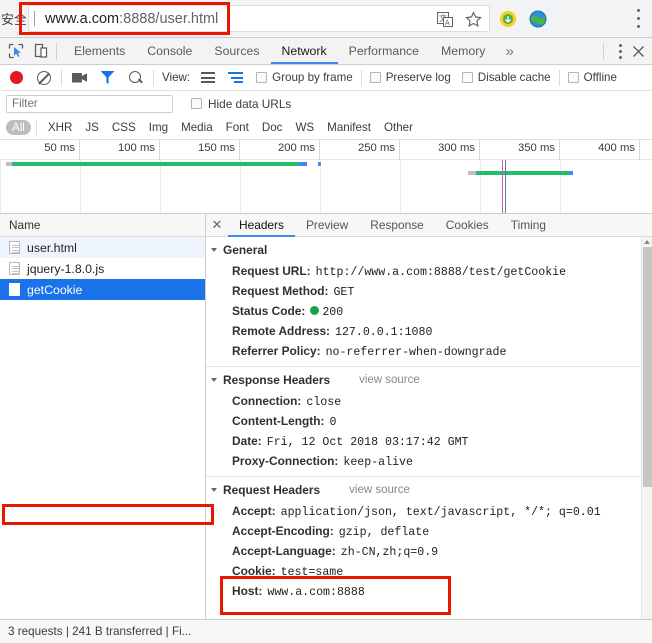 The height and width of the screenshot is (643, 652). I want to click on header-value: www.a.com:8888, so click(316, 592).